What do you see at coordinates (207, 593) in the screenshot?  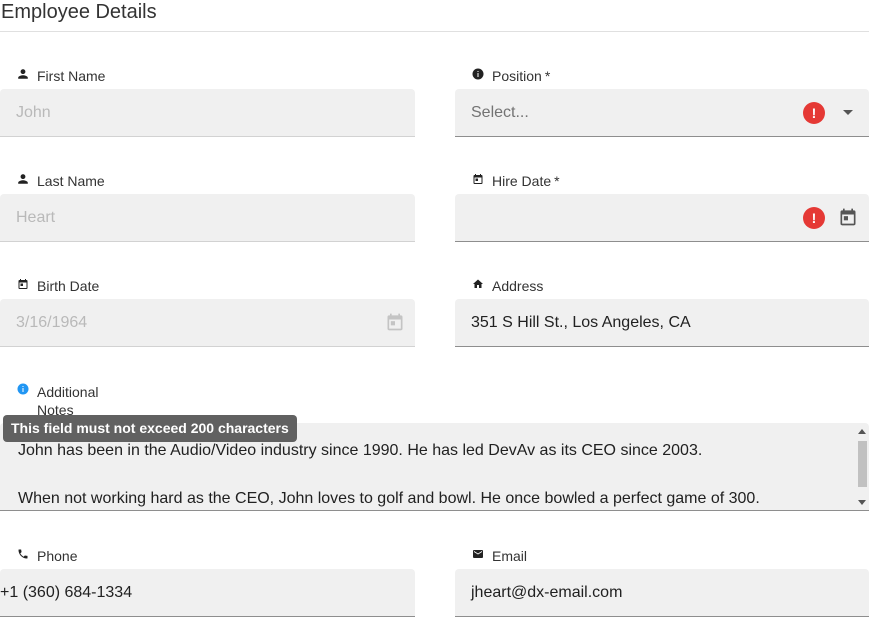 I see `phone-input: +1 (360) 684-1334` at bounding box center [207, 593].